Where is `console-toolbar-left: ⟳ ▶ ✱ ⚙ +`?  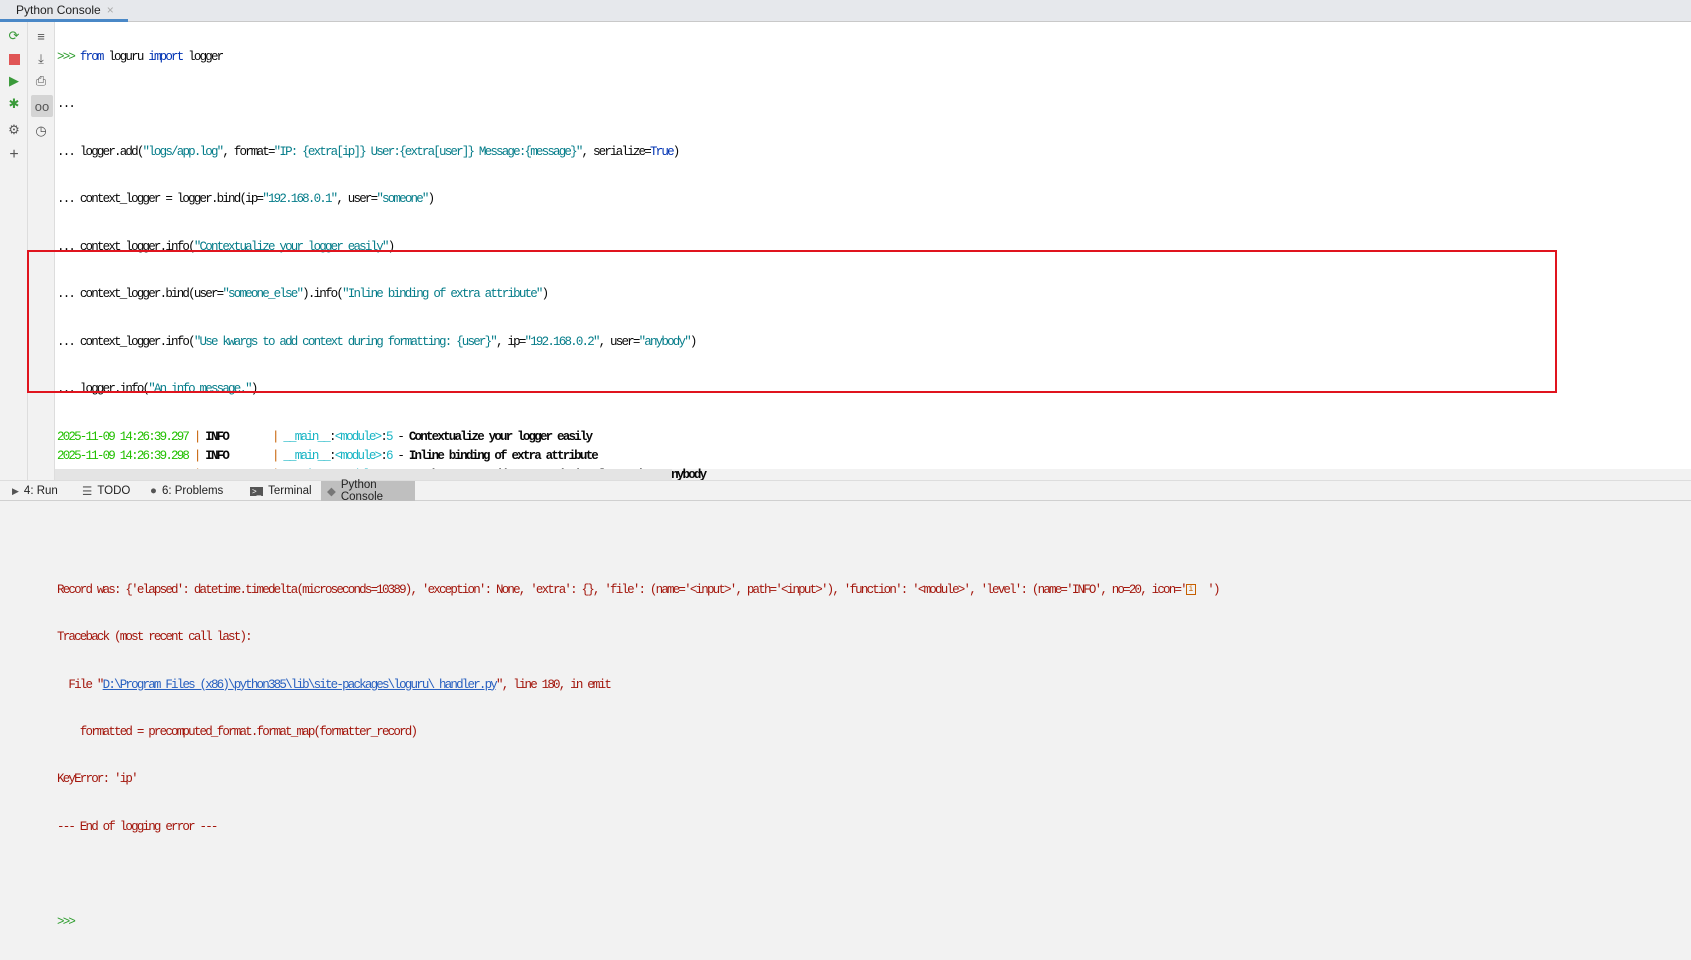
console-toolbar-left: ⟳ ▶ ✱ ⚙ + is located at coordinates (14, 251).